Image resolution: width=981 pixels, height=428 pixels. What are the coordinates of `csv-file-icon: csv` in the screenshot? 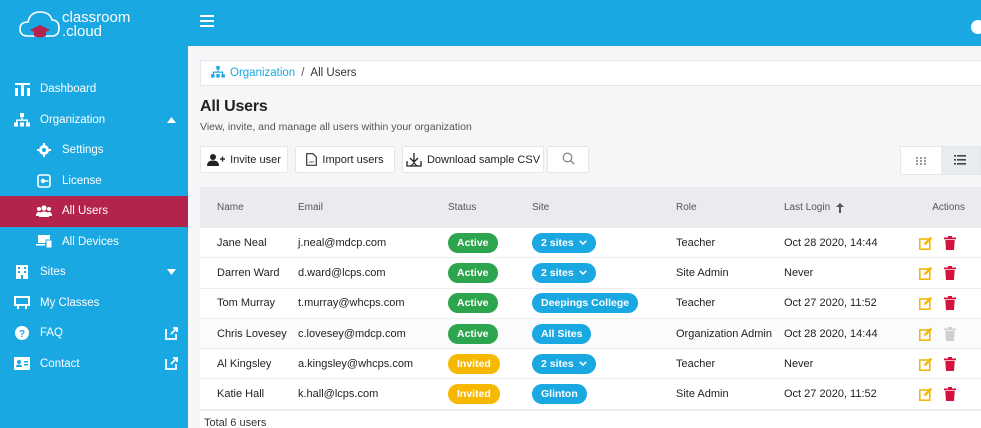 It's located at (312, 159).